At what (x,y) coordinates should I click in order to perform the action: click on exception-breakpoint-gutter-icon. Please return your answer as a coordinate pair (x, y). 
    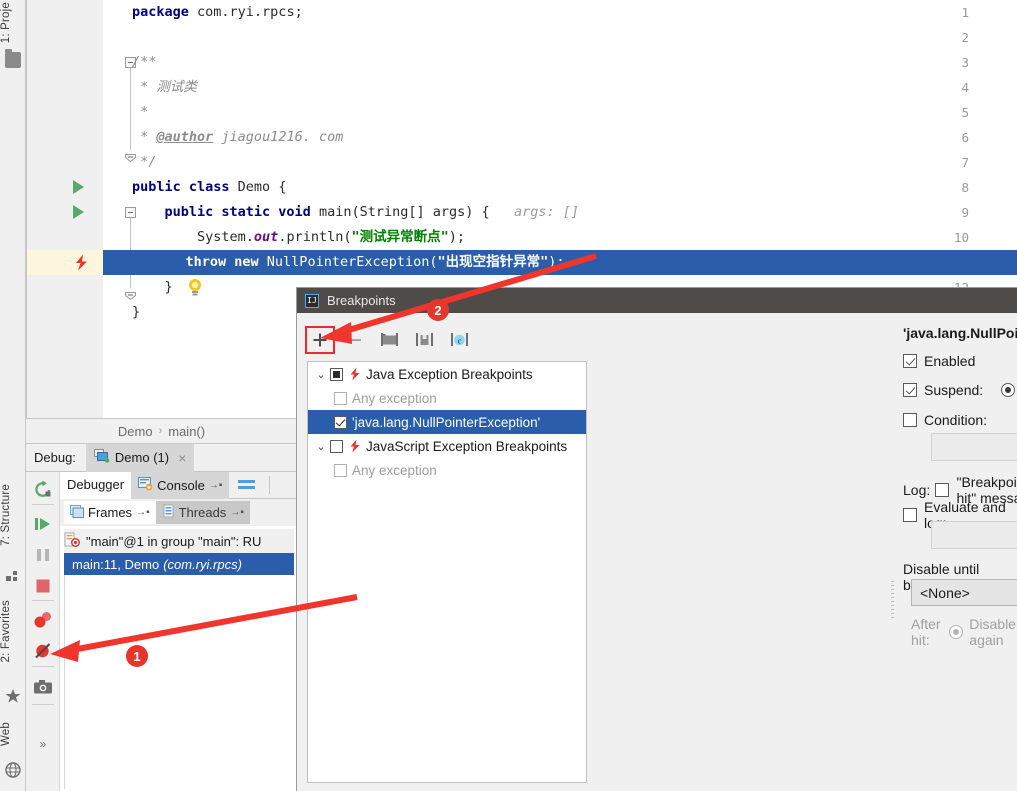
    Looking at the image, I should click on (81, 262).